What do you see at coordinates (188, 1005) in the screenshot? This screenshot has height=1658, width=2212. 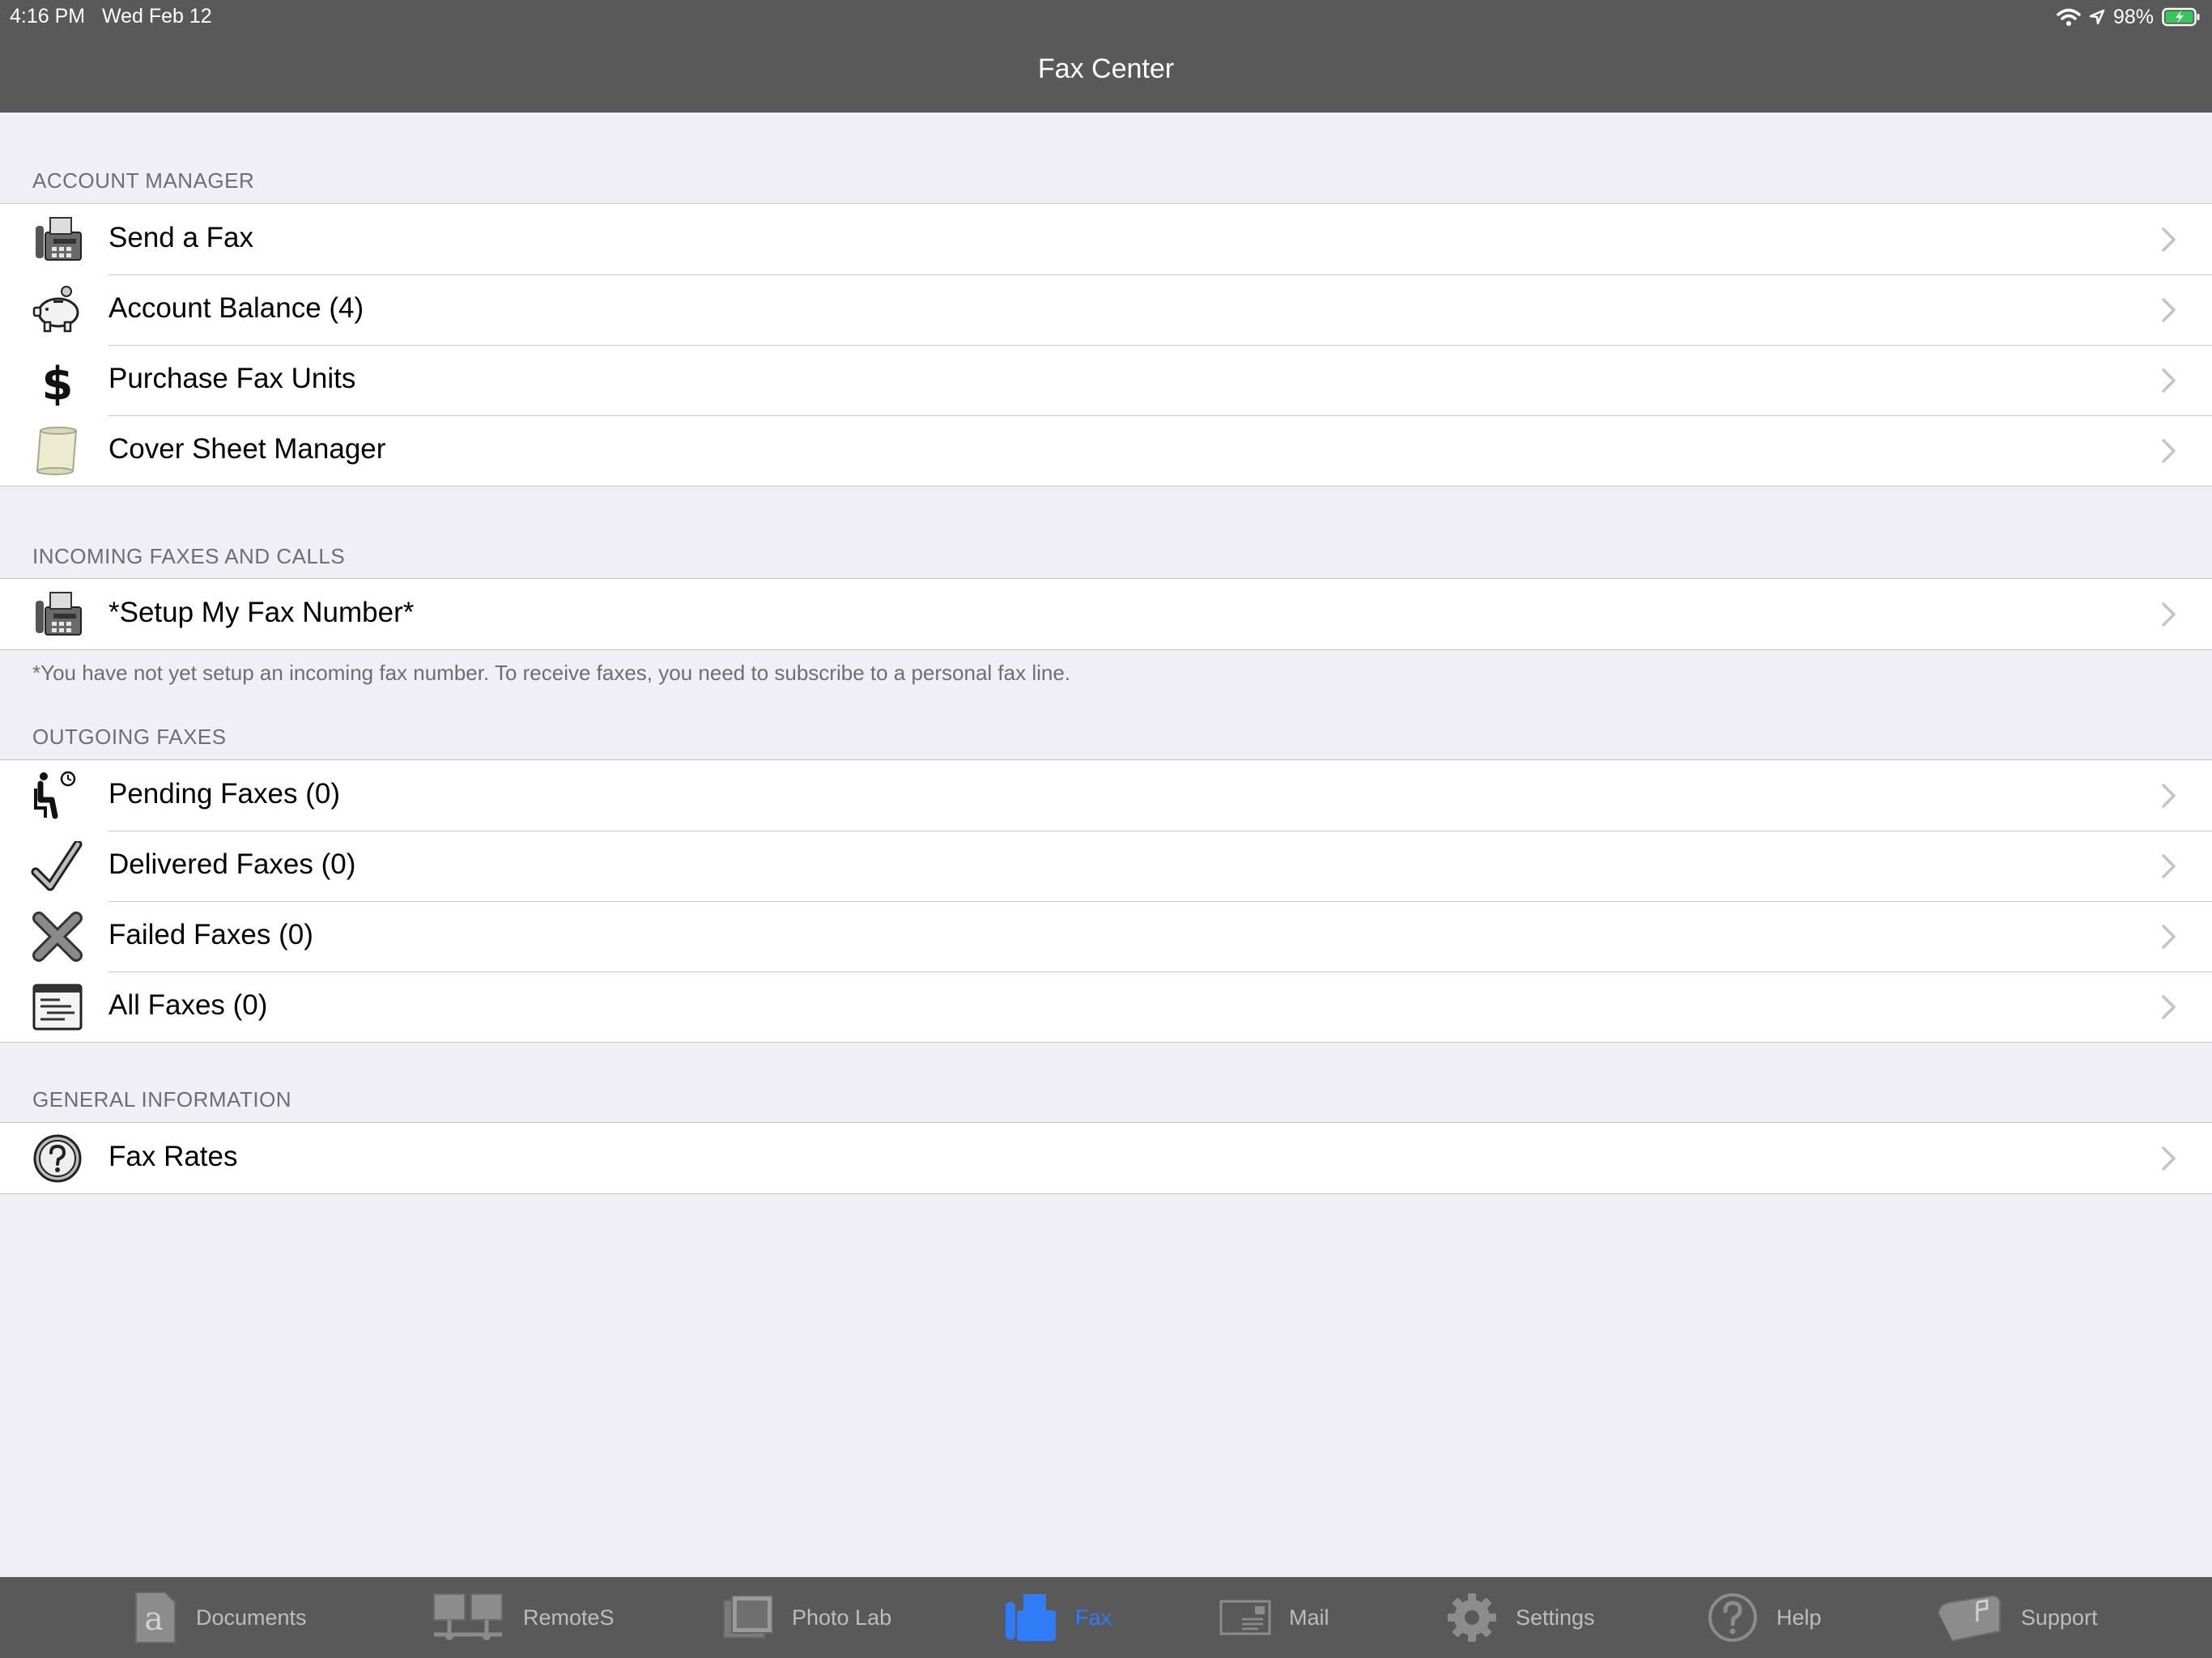 I see `all-faxes-label: All Faxes (0)` at bounding box center [188, 1005].